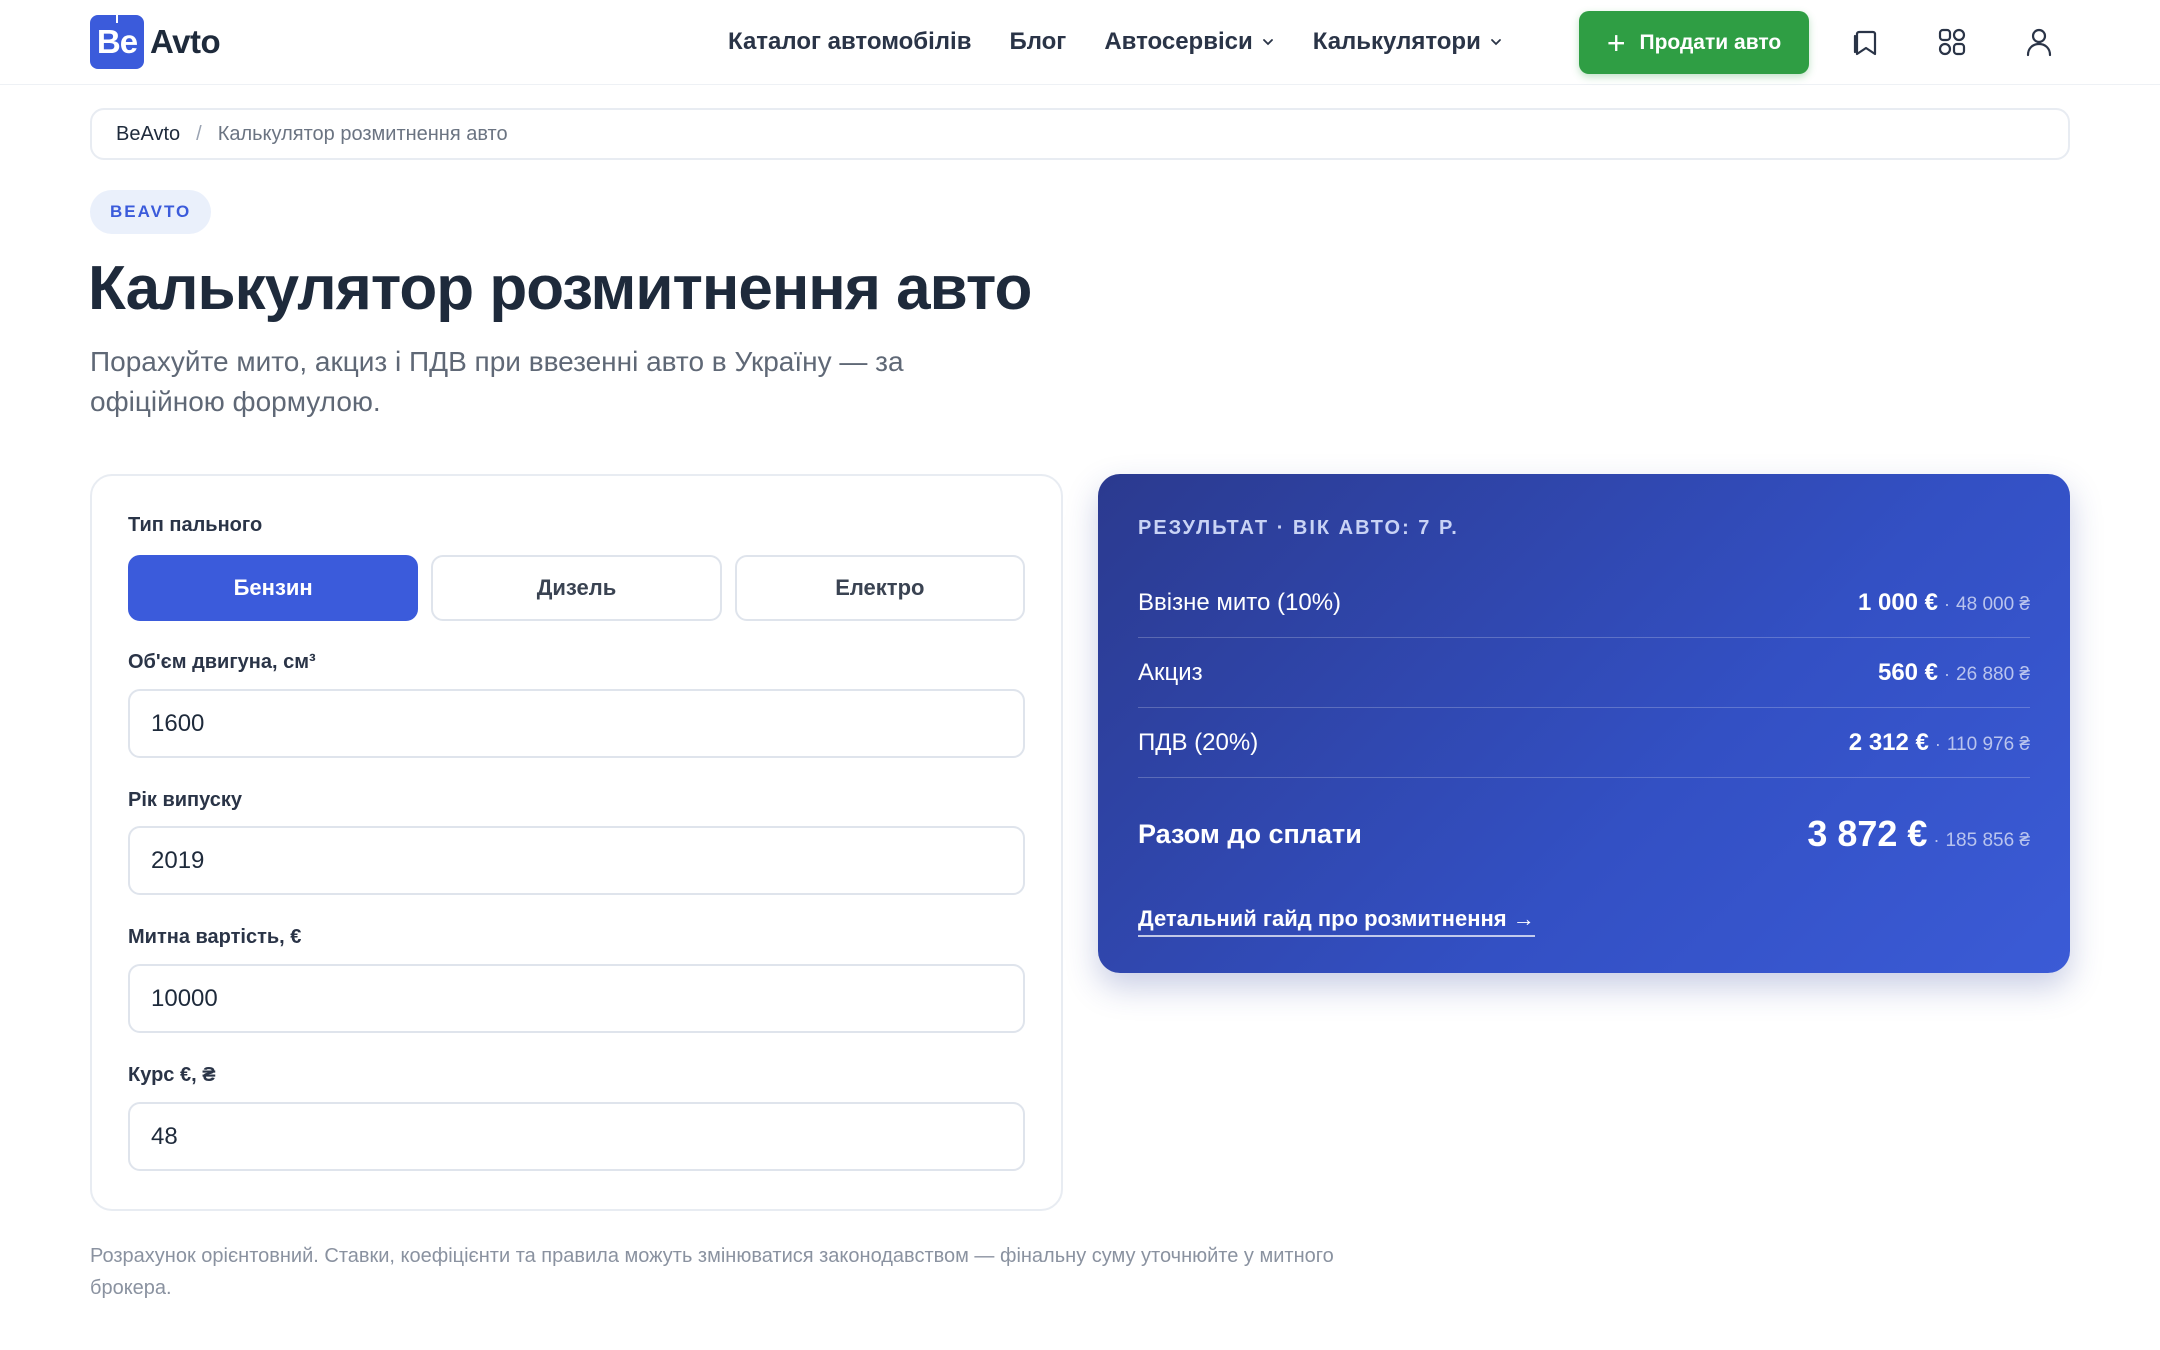 This screenshot has height=1350, width=2160. Describe the element at coordinates (576, 860) in the screenshot. I see `year-input: 2019` at that location.